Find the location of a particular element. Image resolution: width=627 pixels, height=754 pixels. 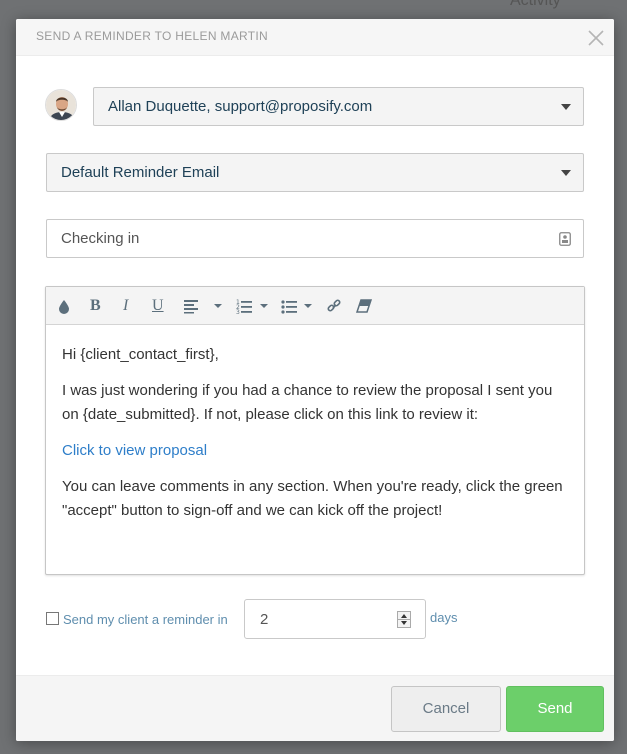

align-dropdown-caret-icon is located at coordinates (218, 306).